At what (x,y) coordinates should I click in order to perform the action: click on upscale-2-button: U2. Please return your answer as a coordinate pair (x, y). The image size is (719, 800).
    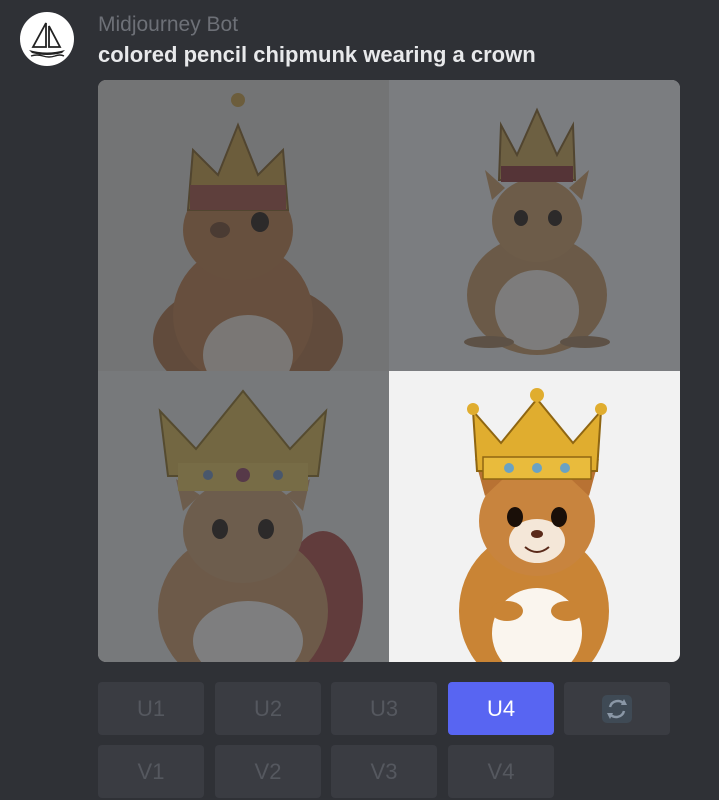
    Looking at the image, I should click on (268, 708).